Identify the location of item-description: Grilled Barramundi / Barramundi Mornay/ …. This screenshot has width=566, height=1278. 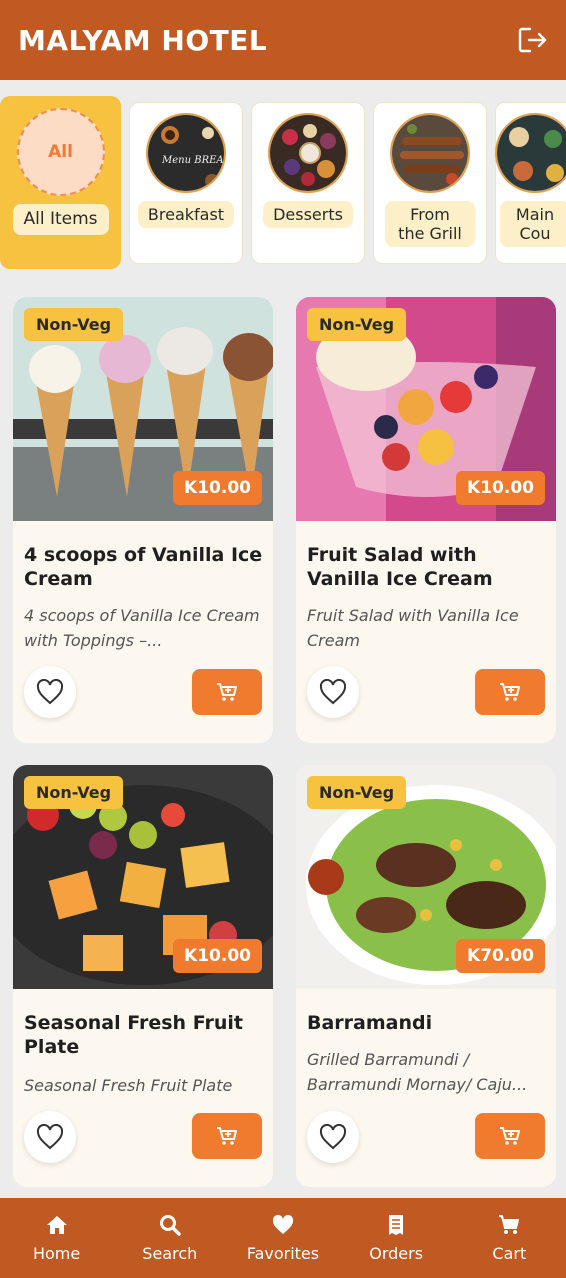
(417, 1072).